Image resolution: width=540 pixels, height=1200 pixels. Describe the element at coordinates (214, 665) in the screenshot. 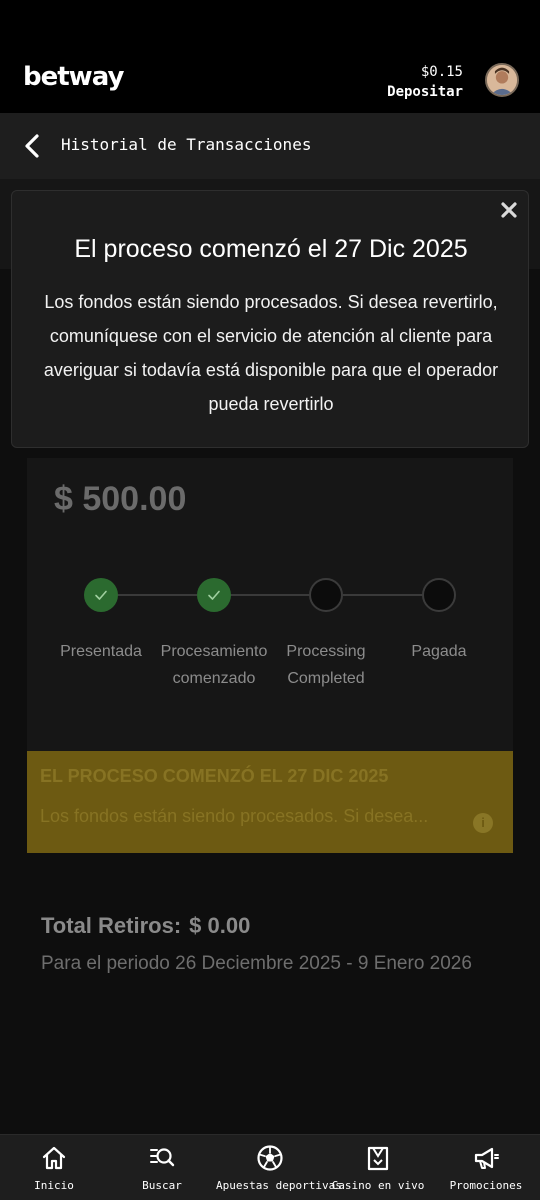

I see `step-label: Procesamiento comenzado` at that location.